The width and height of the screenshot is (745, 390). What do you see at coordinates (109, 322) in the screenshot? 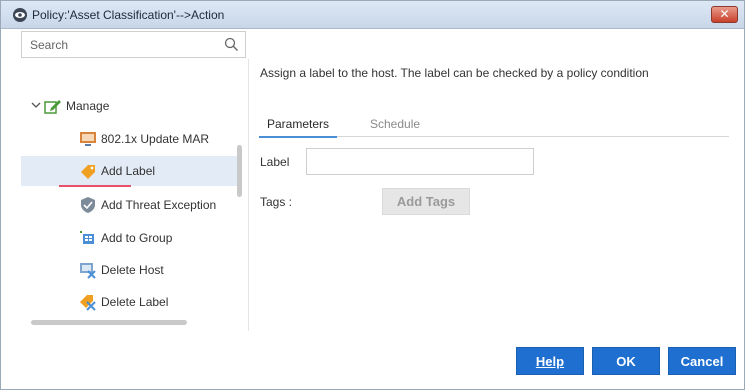
I see `horizontal-scrollbar` at bounding box center [109, 322].